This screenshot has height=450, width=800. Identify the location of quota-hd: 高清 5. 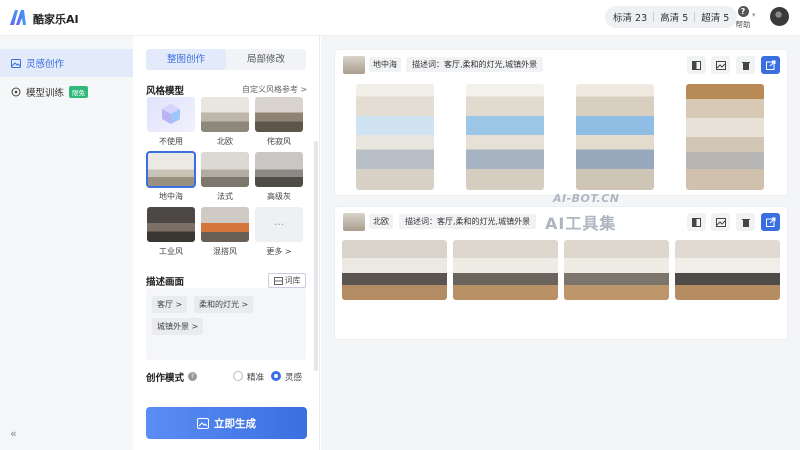
(674, 18).